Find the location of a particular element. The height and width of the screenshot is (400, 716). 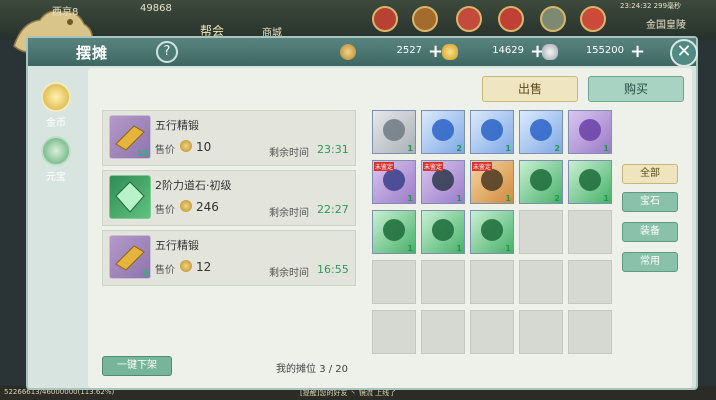

location-name: 金国皇陵 is located at coordinates (666, 25).